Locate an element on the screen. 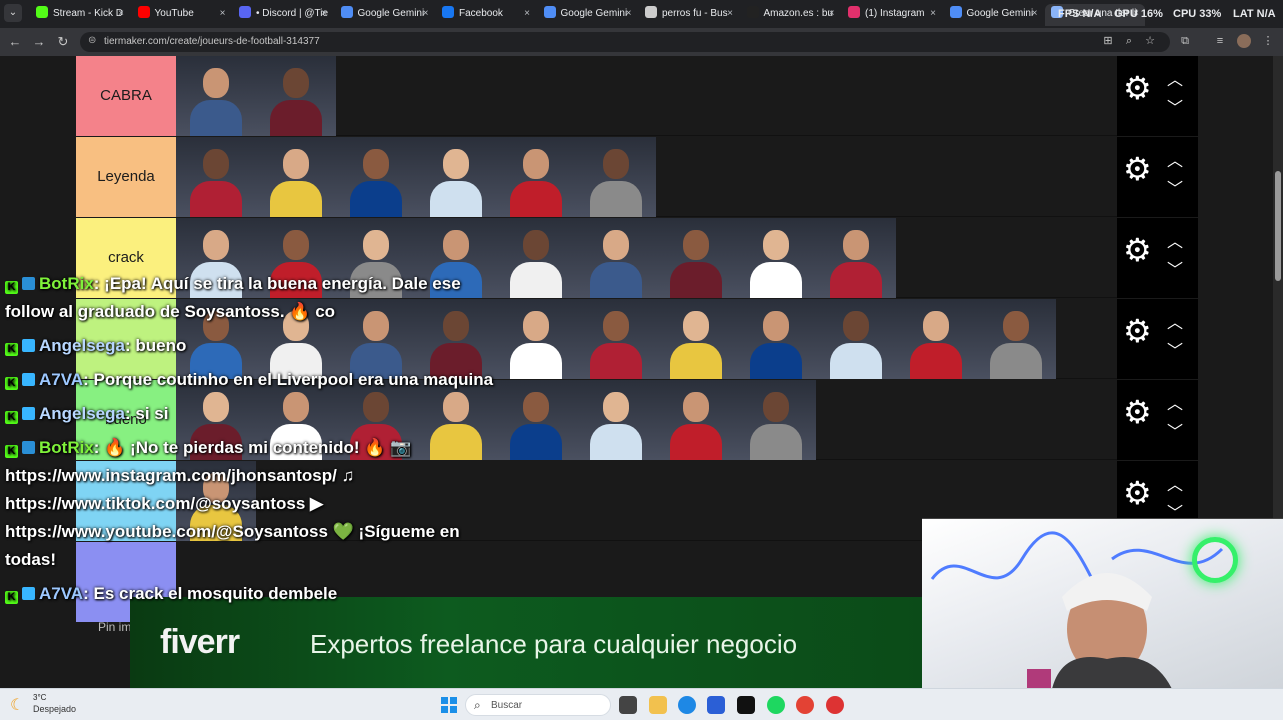 The image size is (1283, 720). zoom-icon: ⌕ is located at coordinates (1129, 41).